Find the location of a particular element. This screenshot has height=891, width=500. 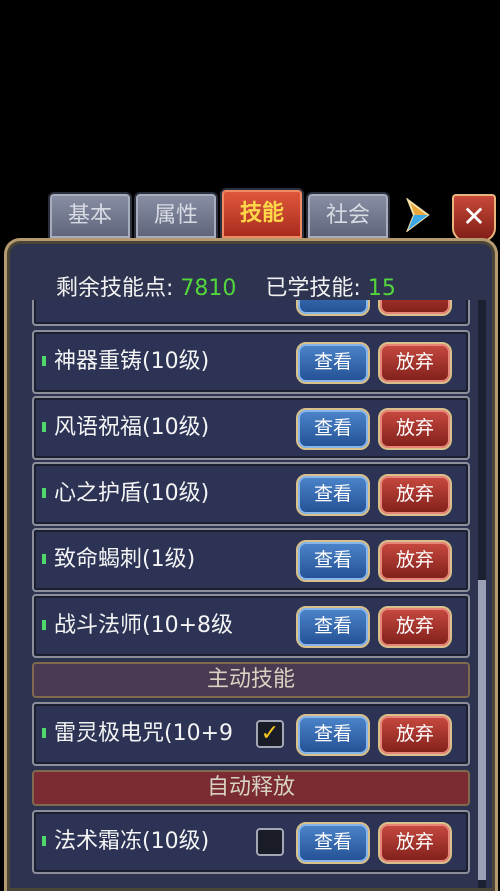

skill-name: 法术霜冻(10级) is located at coordinates (132, 841).